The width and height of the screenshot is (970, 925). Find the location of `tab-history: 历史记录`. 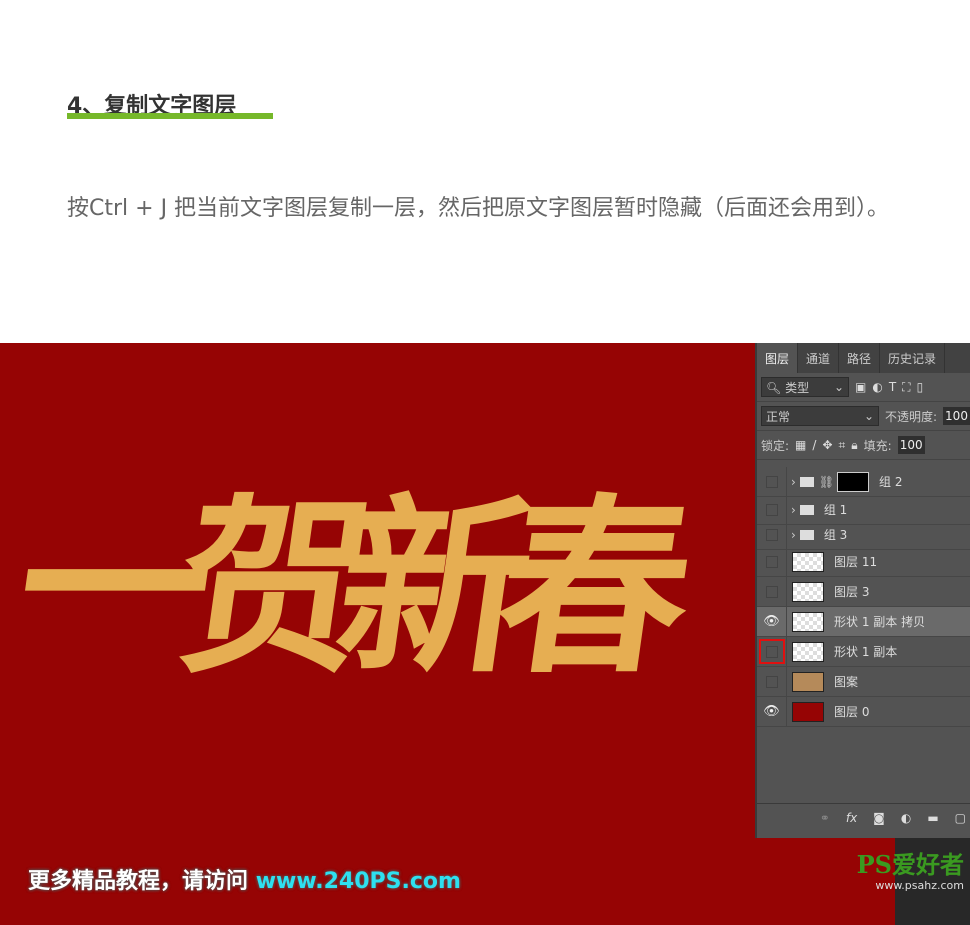

tab-history: 历史记录 is located at coordinates (913, 358).